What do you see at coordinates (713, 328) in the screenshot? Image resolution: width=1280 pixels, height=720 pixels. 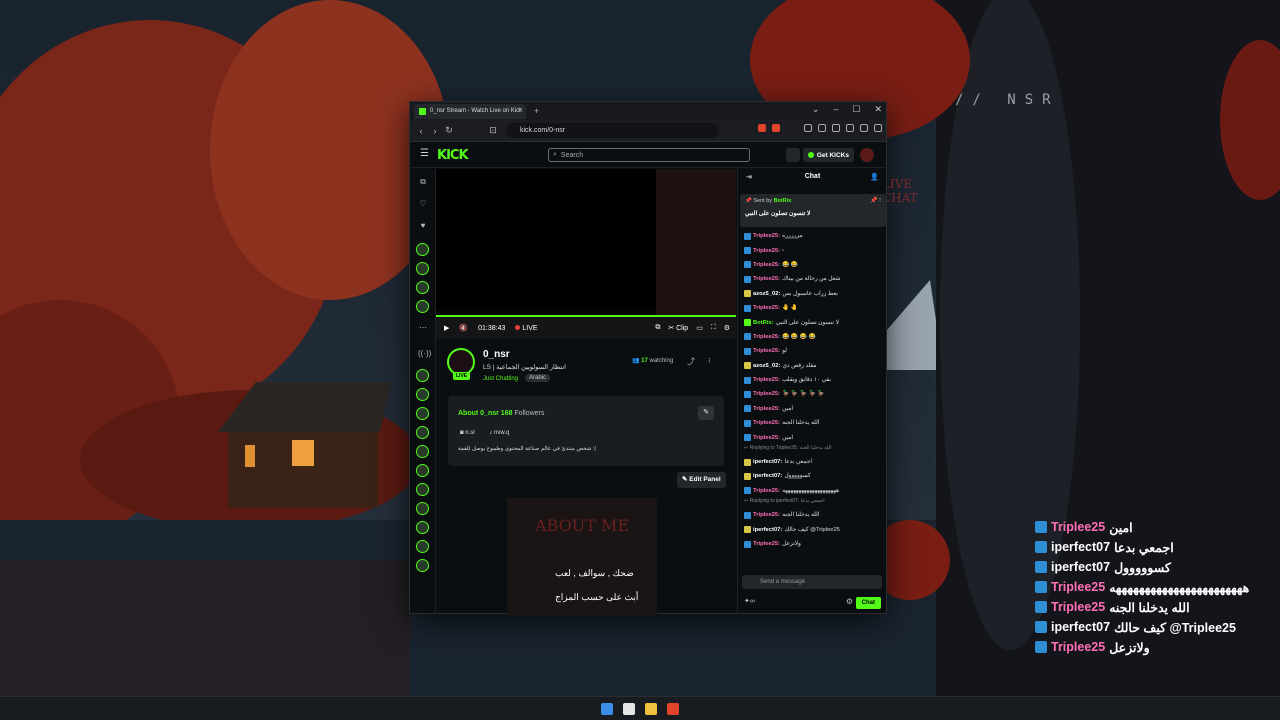 I see `fullscreen-icon: ⛶` at bounding box center [713, 328].